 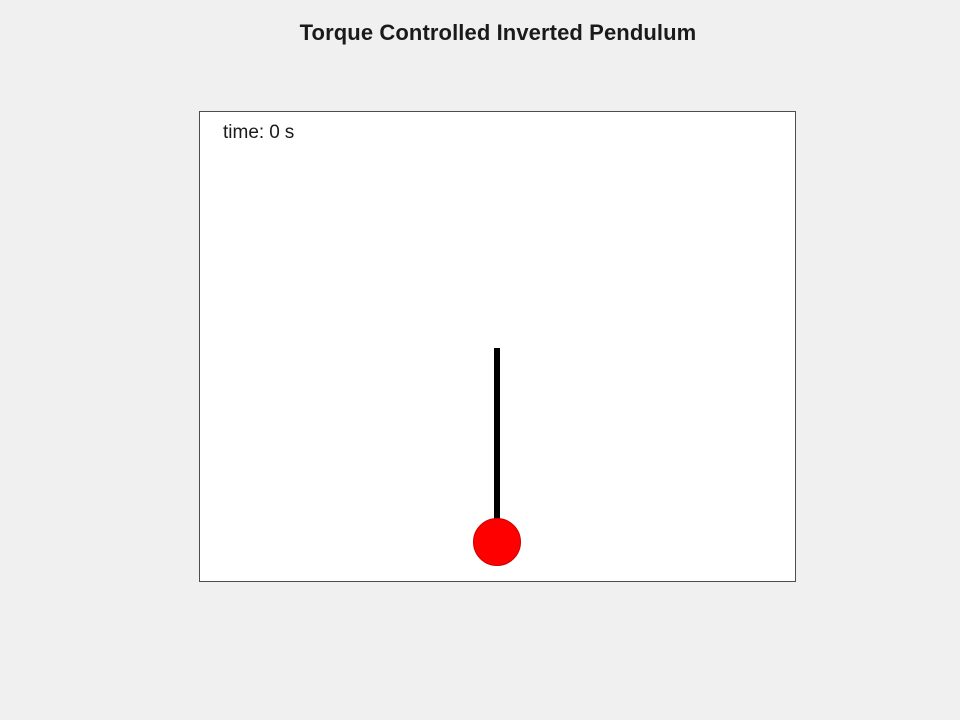 What do you see at coordinates (497, 457) in the screenshot?
I see `pendulum-scene` at bounding box center [497, 457].